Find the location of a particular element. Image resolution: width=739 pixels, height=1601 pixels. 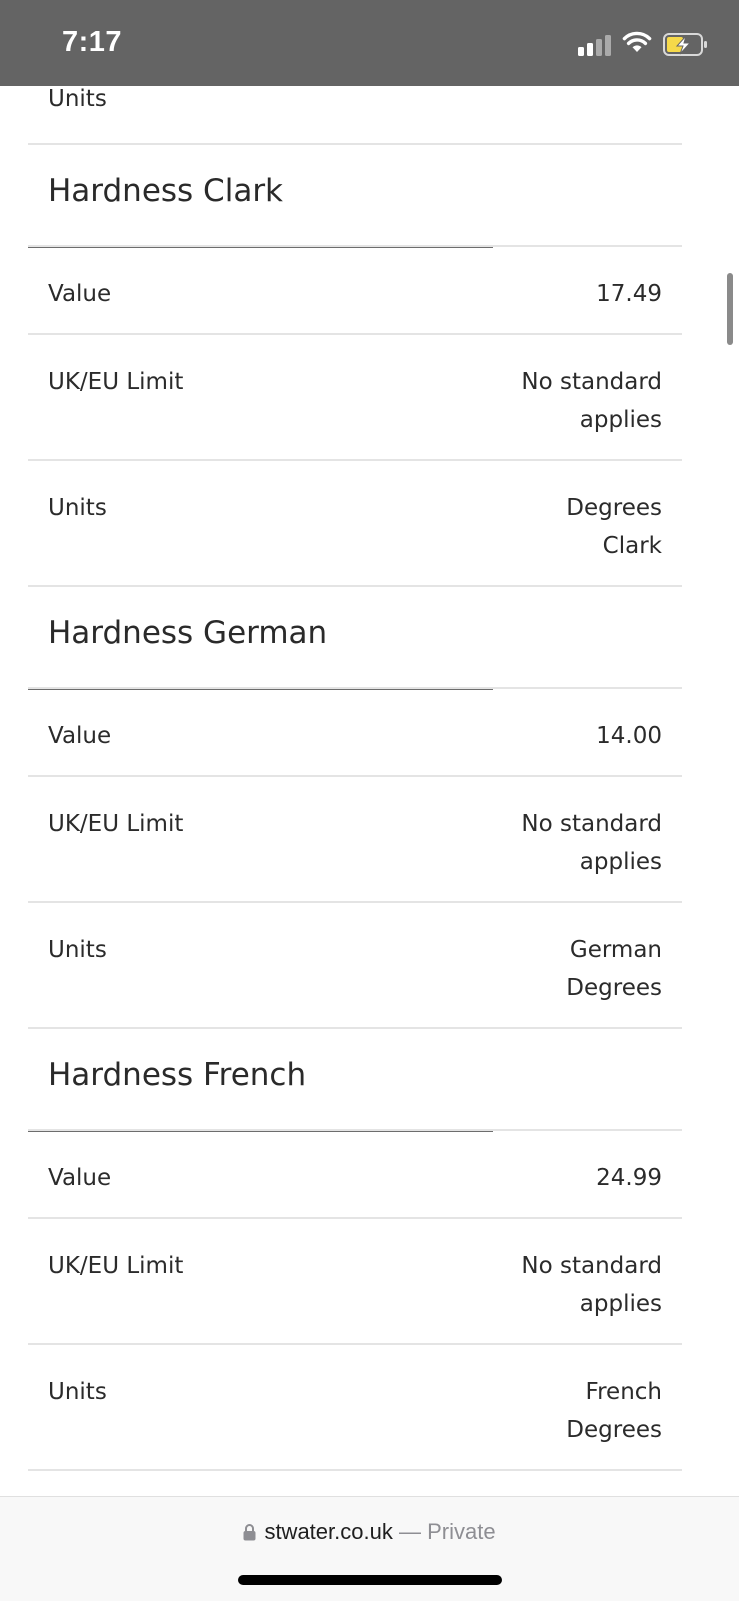

table-row-value: Value 17.49 is located at coordinates (355, 289).